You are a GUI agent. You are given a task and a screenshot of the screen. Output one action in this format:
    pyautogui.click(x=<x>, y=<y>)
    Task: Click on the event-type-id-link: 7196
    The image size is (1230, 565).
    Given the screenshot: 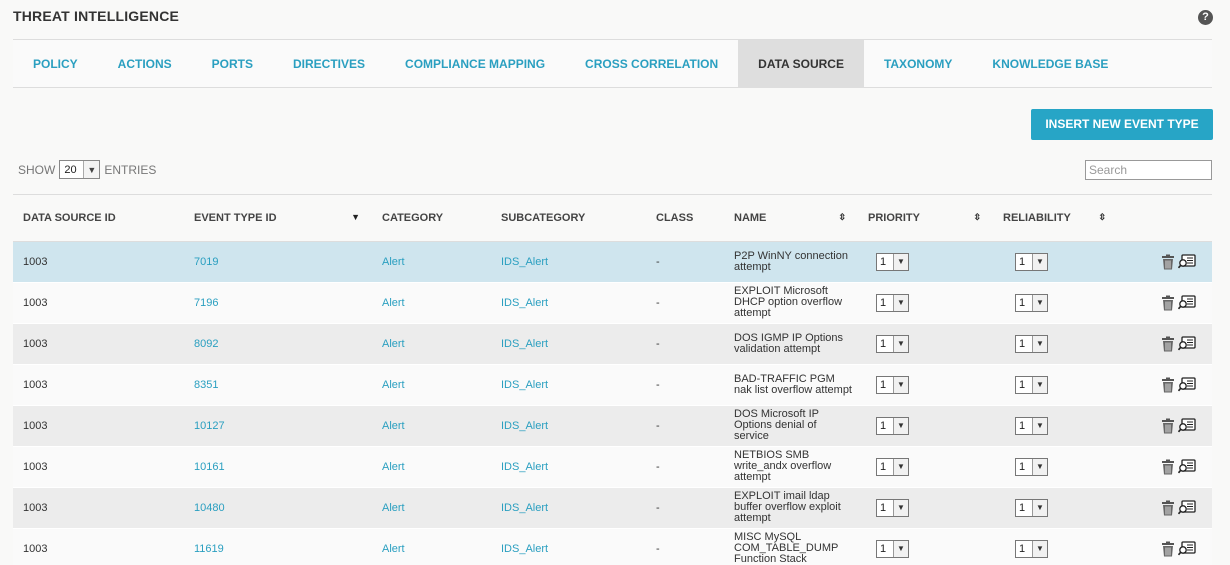 What is the action you would take?
    pyautogui.click(x=206, y=303)
    